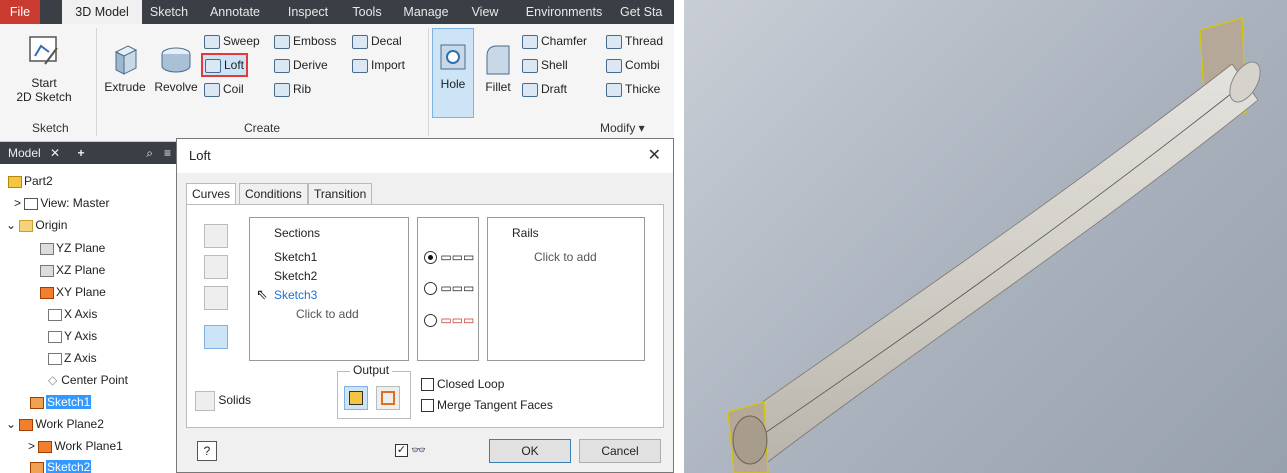 The image size is (1287, 473). What do you see at coordinates (72, 336) in the screenshot?
I see `tree-item-y-axis: Y Axis` at bounding box center [72, 336].